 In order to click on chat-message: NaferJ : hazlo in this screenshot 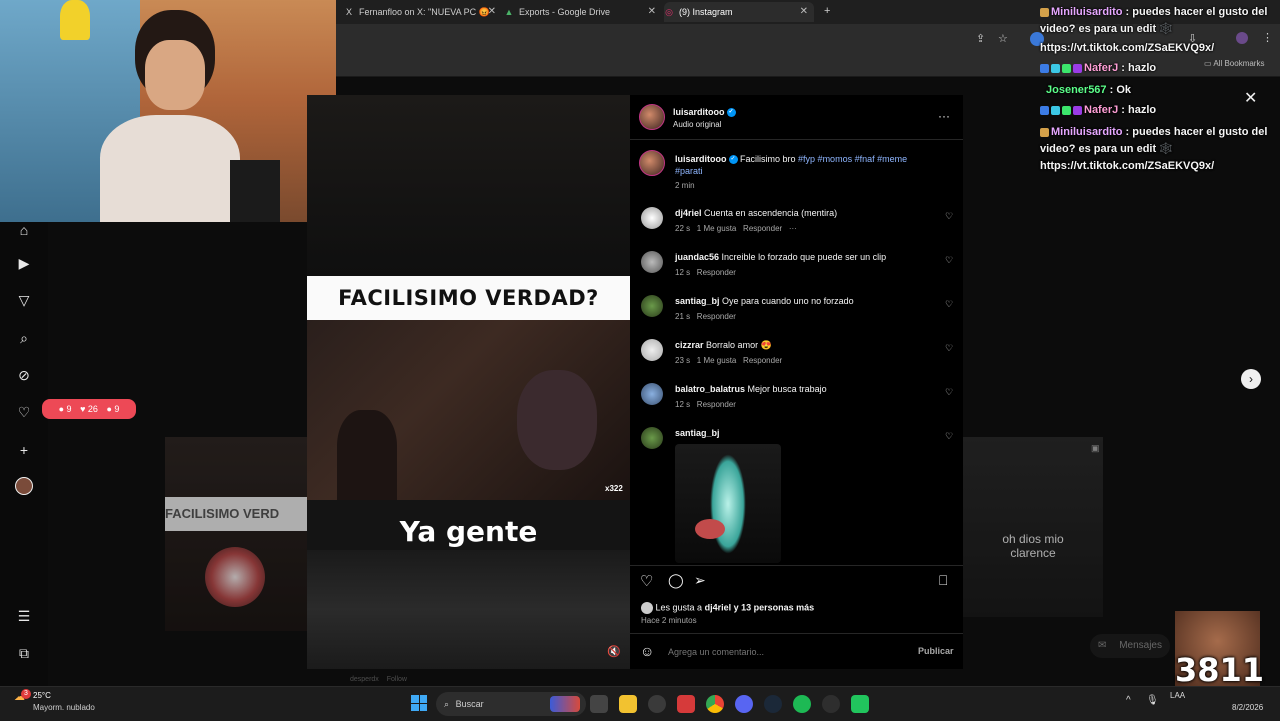, I will do `click(1158, 68)`.